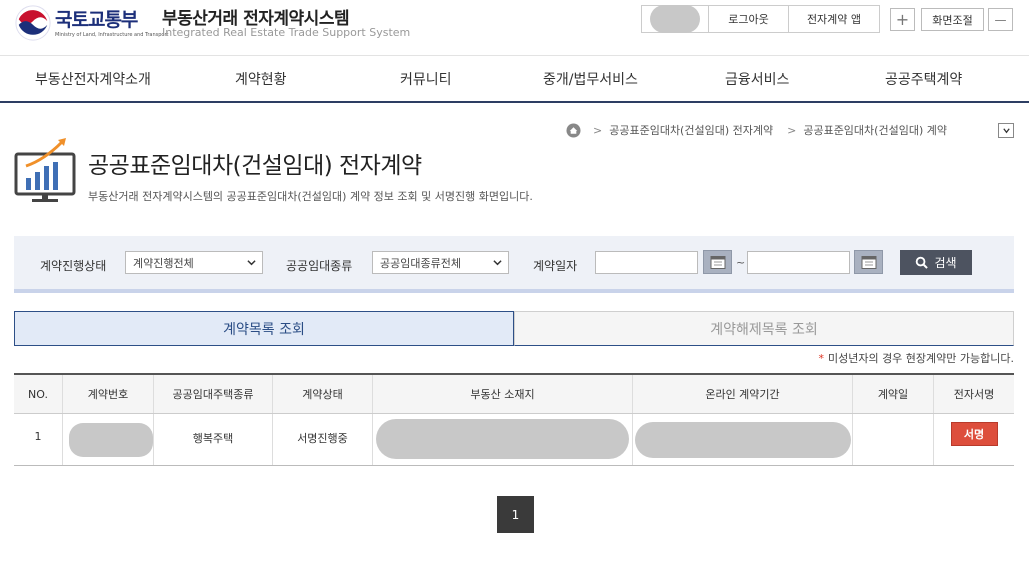  Describe the element at coordinates (38, 394) in the screenshot. I see `column-header: NO.` at that location.